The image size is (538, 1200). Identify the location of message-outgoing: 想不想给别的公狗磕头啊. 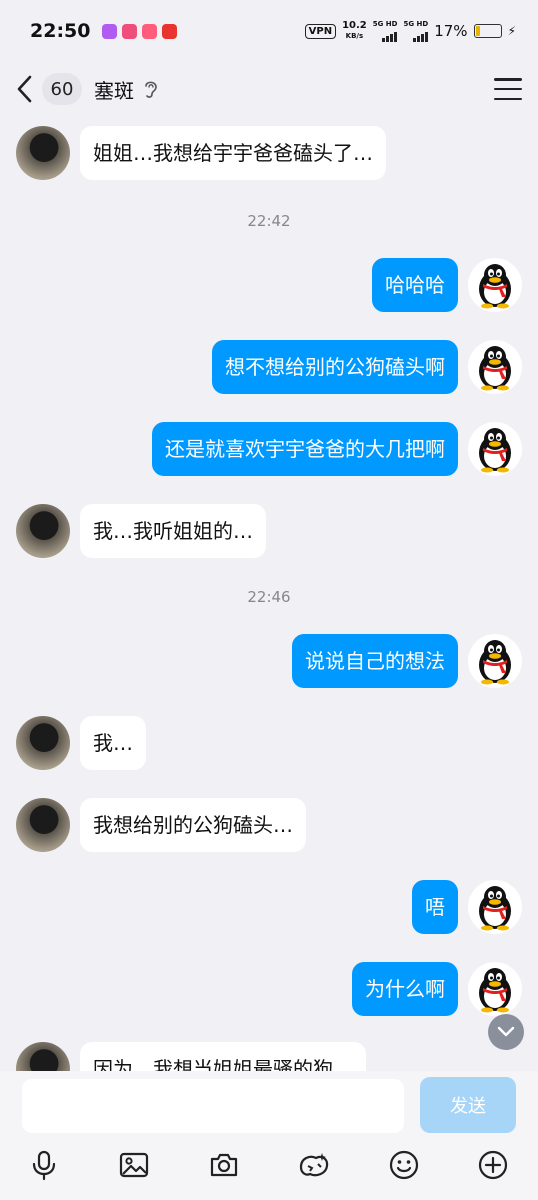
(269, 367).